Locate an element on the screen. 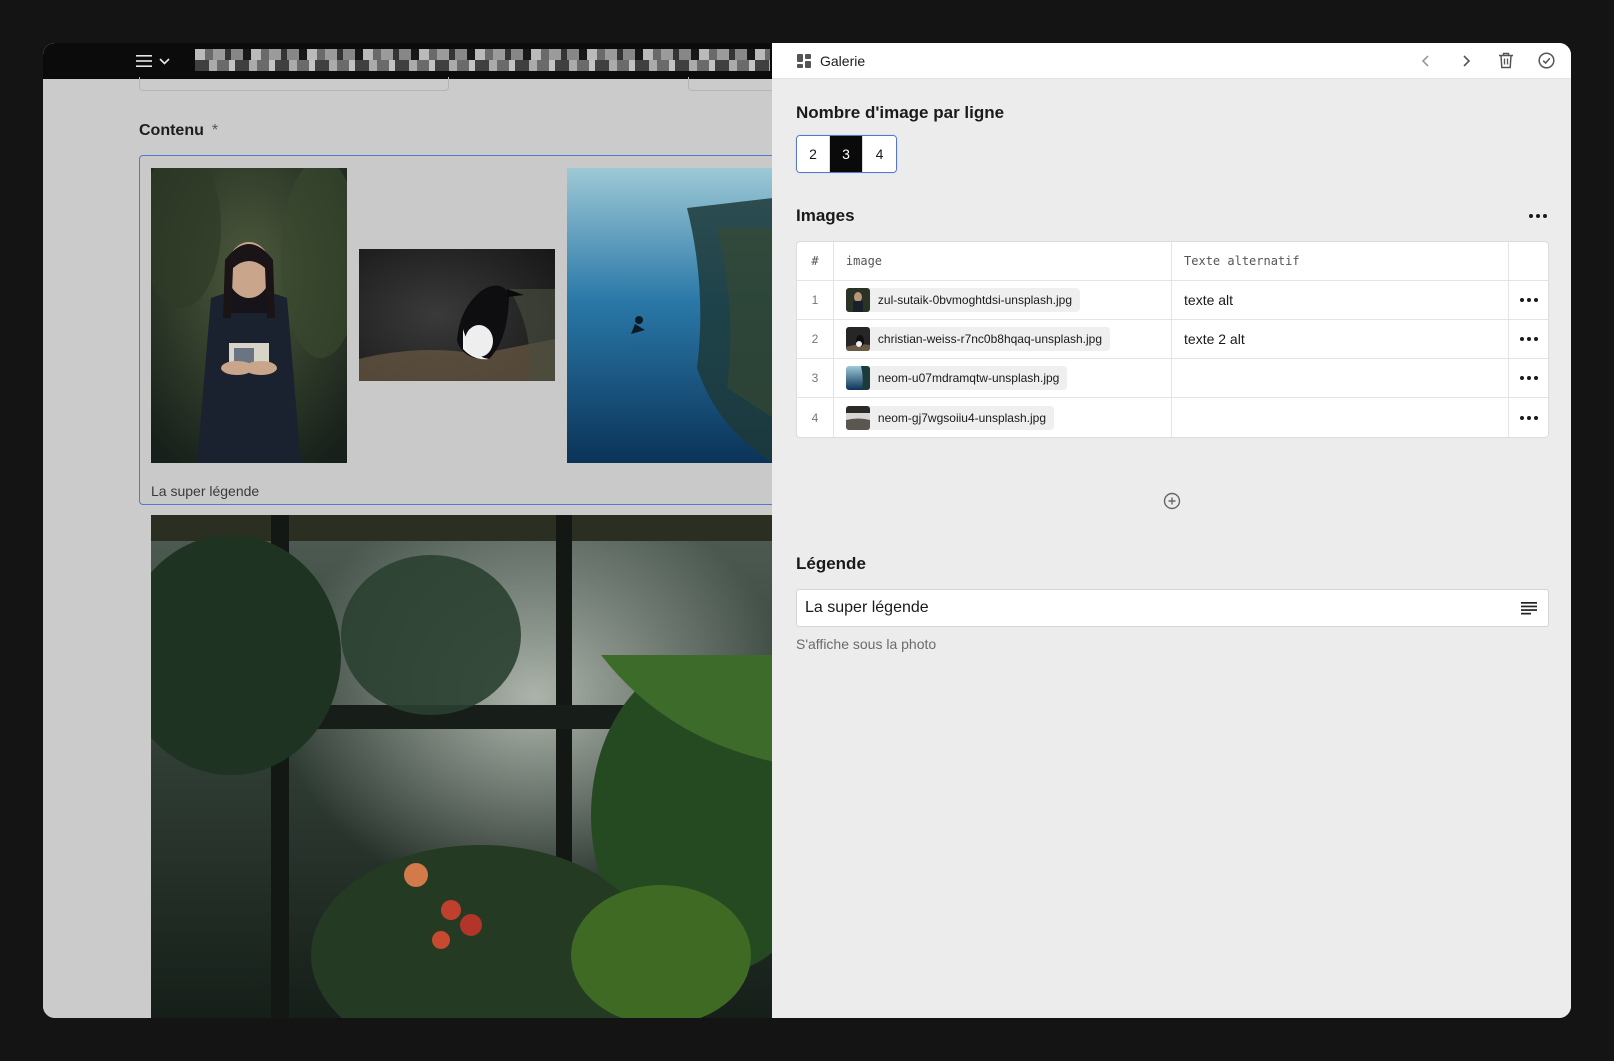  legend-label: Légende is located at coordinates (831, 563).